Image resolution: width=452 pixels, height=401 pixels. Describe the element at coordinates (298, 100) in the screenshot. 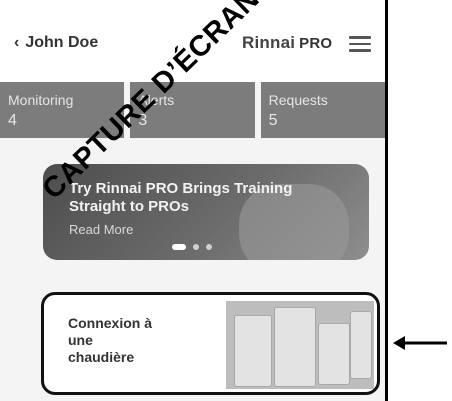

I see `stat-label: Requests` at that location.